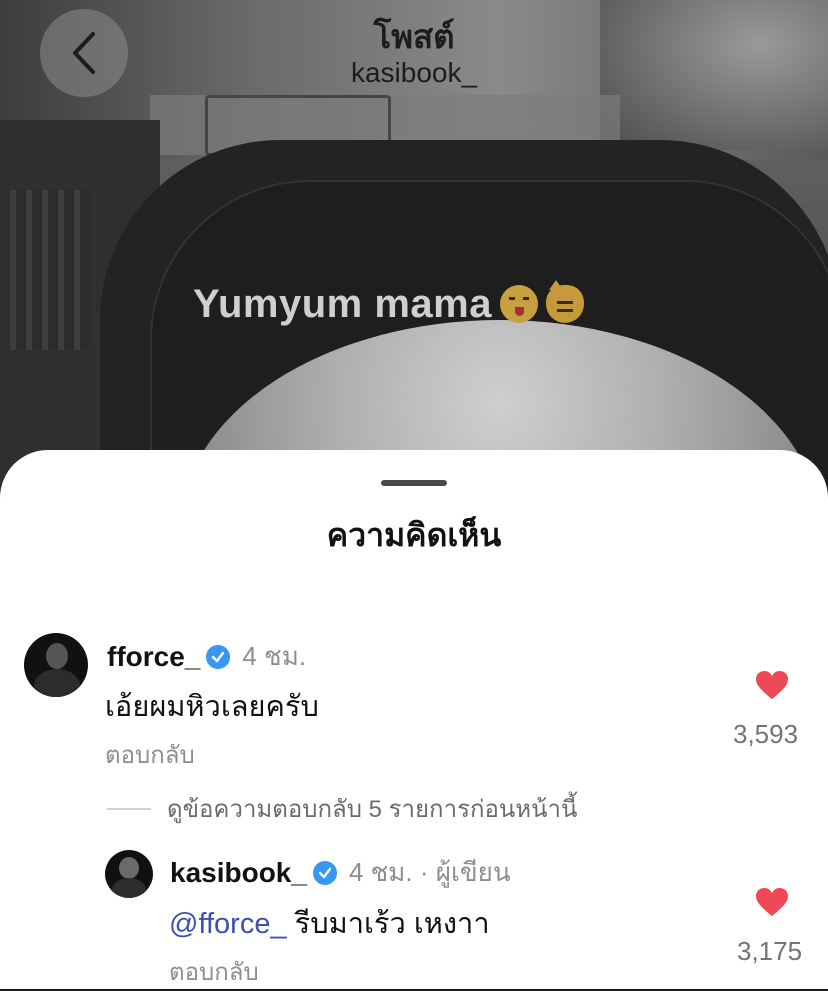 The image size is (828, 991). I want to click on post-caption-overlay: Yumyum mama, so click(388, 304).